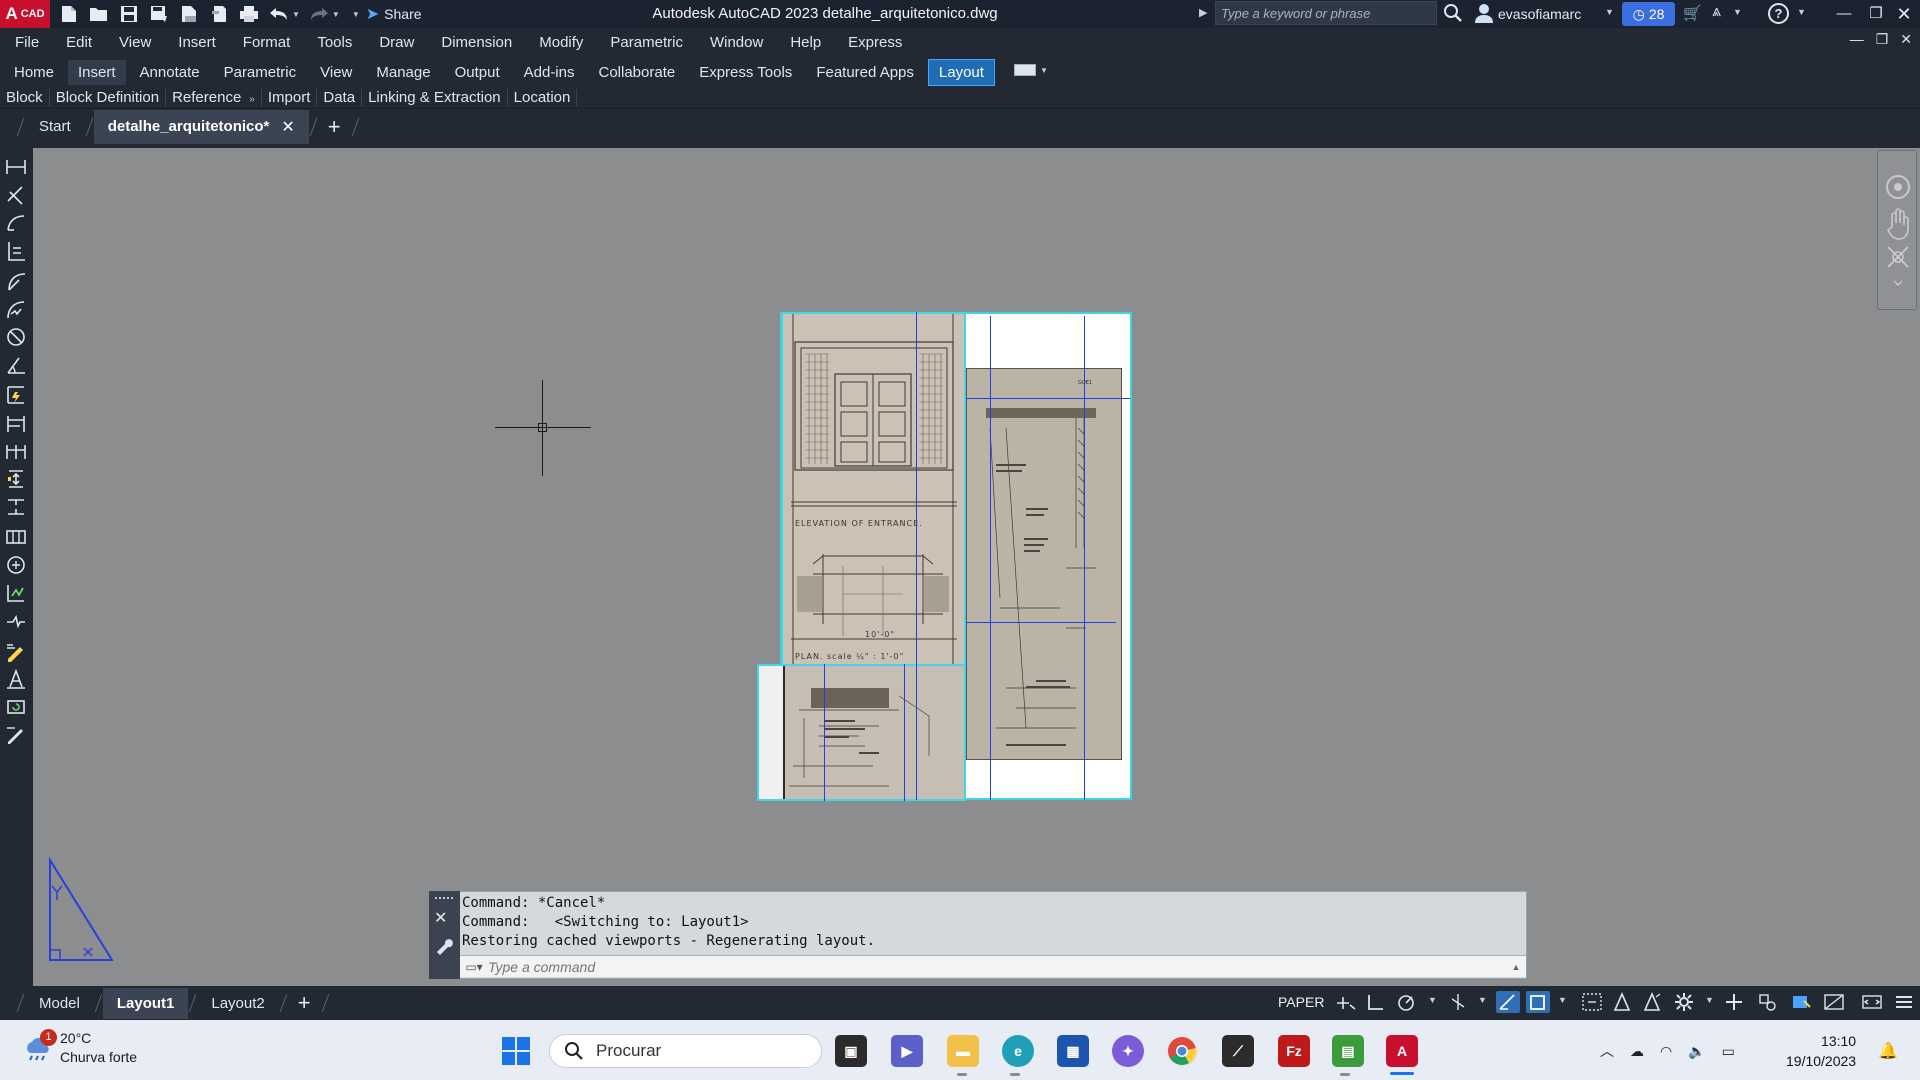  What do you see at coordinates (1508, 1002) in the screenshot?
I see `object-snap-tracking-icon` at bounding box center [1508, 1002].